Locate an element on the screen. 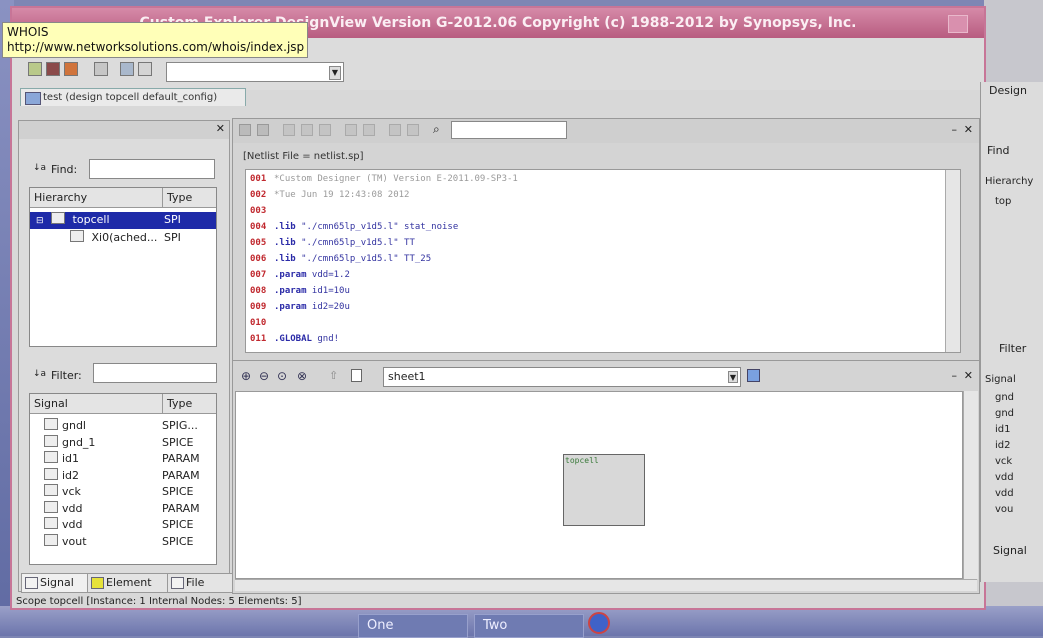 This screenshot has width=1043, height=638. page-icon is located at coordinates (356, 375).